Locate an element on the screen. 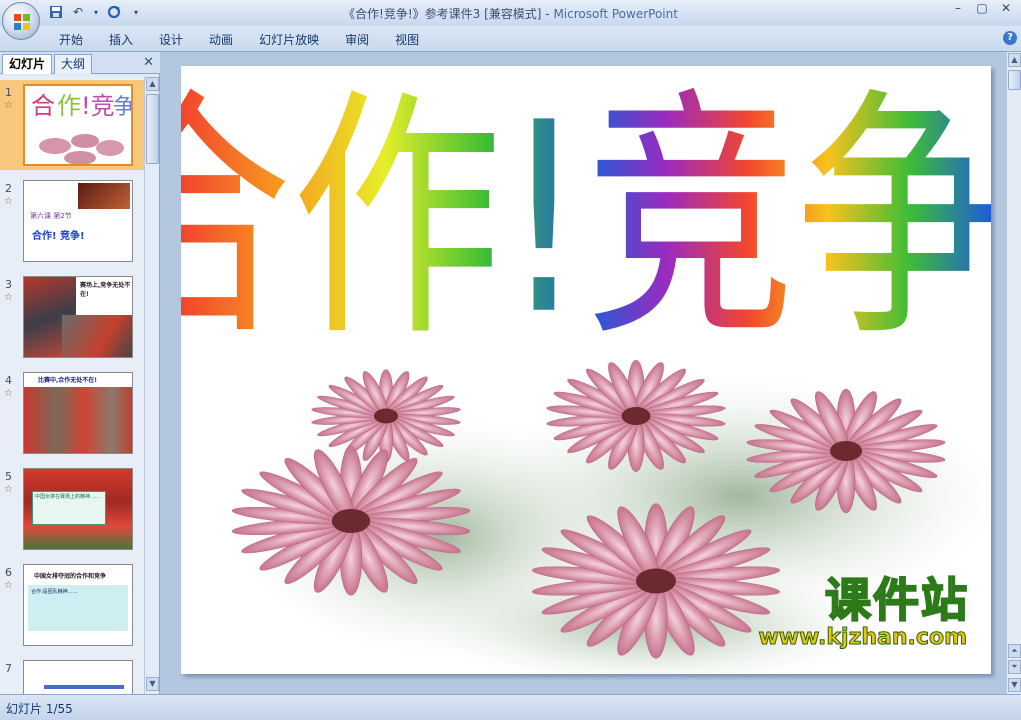 The height and width of the screenshot is (720, 1021). svg-text: !竞 is located at coordinates (98, 106).